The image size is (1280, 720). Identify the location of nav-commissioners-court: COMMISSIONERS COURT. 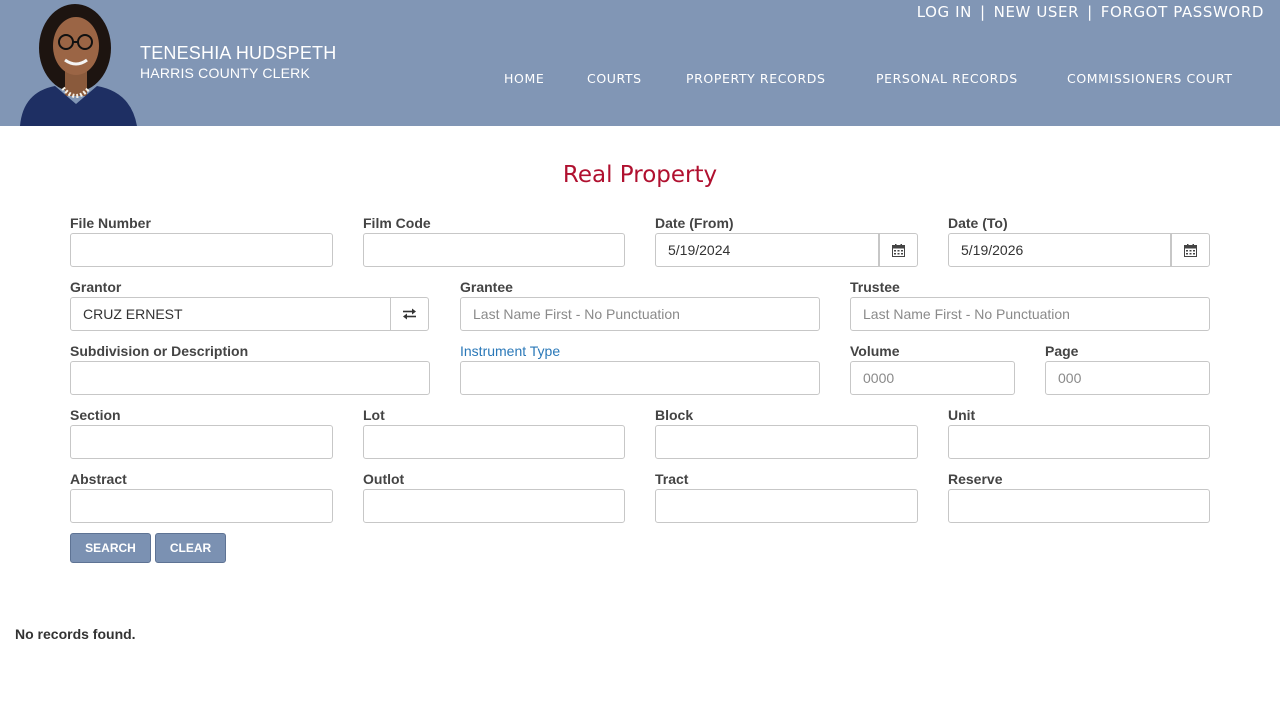
(1150, 78).